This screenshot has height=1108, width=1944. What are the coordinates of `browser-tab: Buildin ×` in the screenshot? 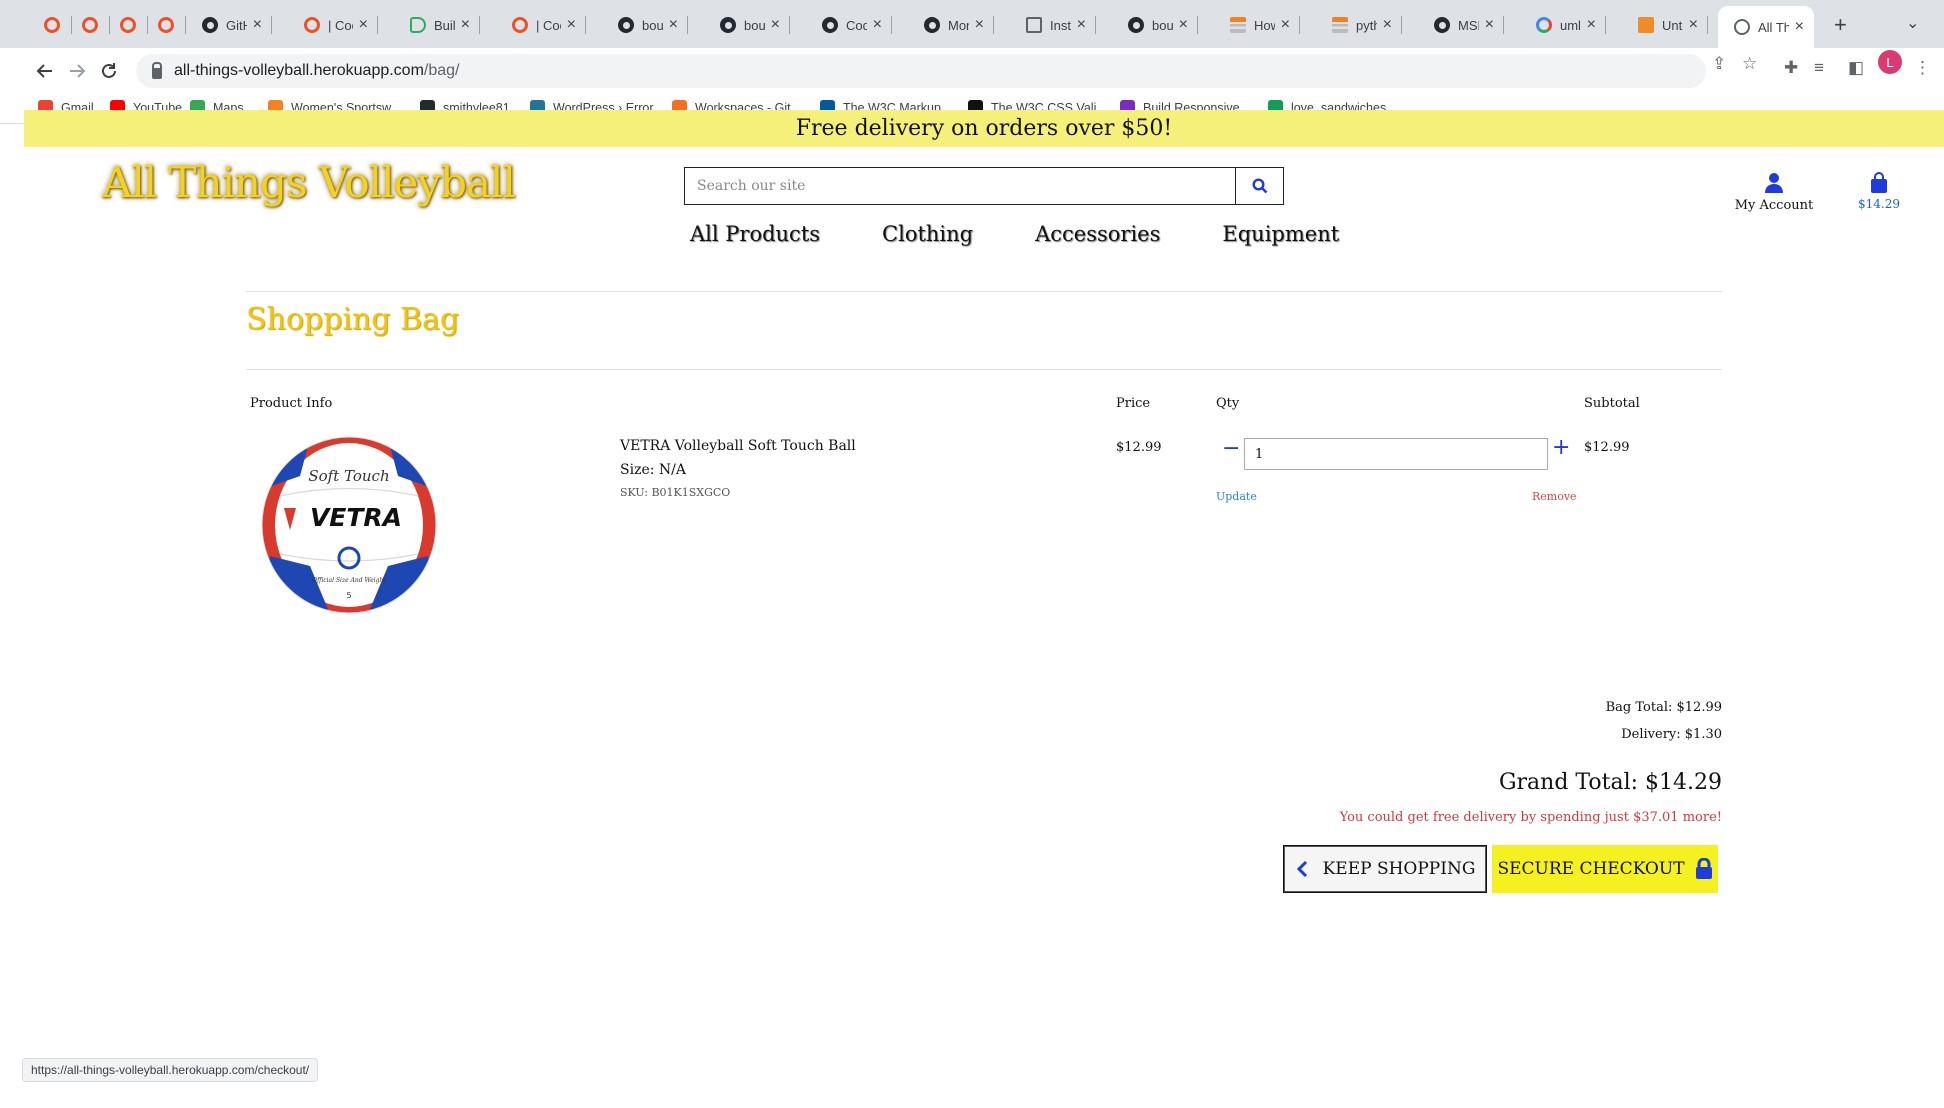 It's located at (437, 25).